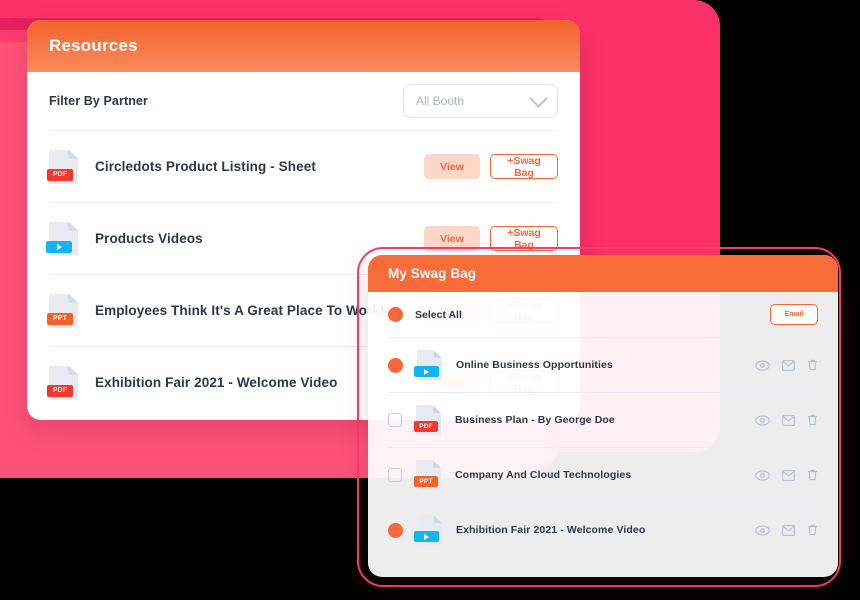 The height and width of the screenshot is (600, 860). Describe the element at coordinates (432, 273) in the screenshot. I see `swag-bag-title: My Swag Bag` at that location.